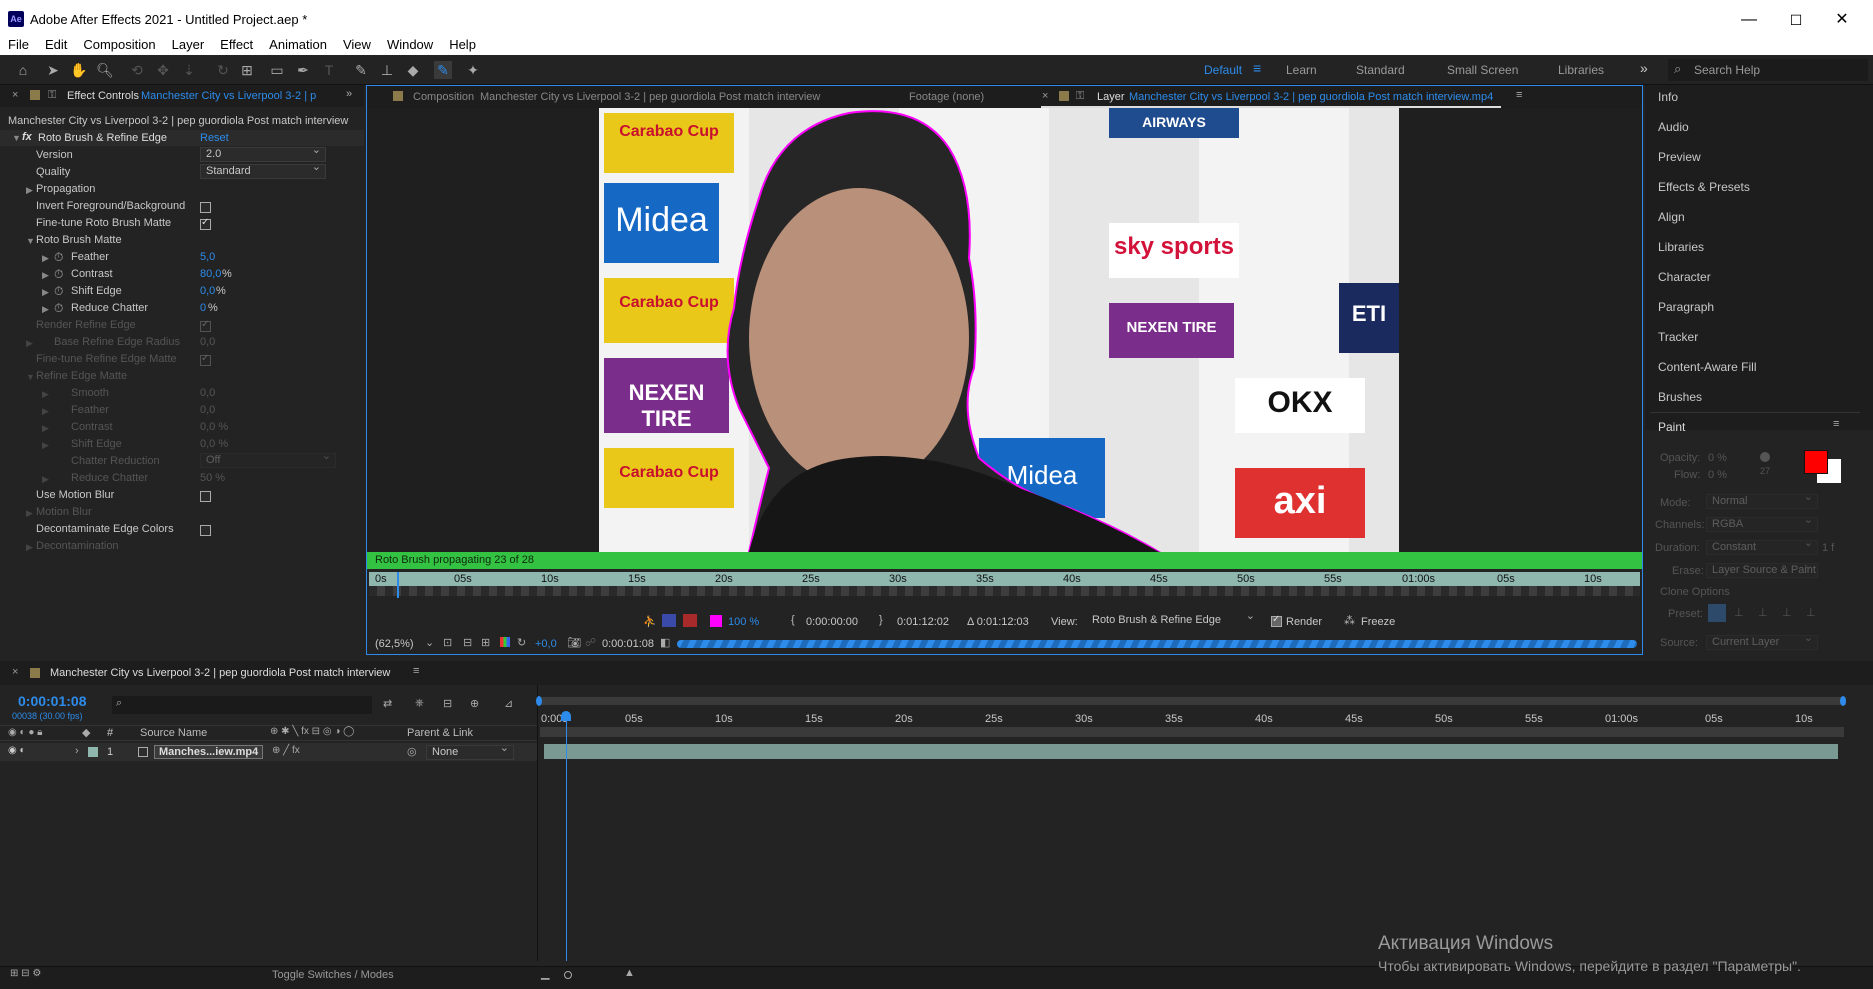 The height and width of the screenshot is (989, 1873). What do you see at coordinates (1811, 612) in the screenshot?
I see `clone-preset-5-icon: ⊥` at bounding box center [1811, 612].